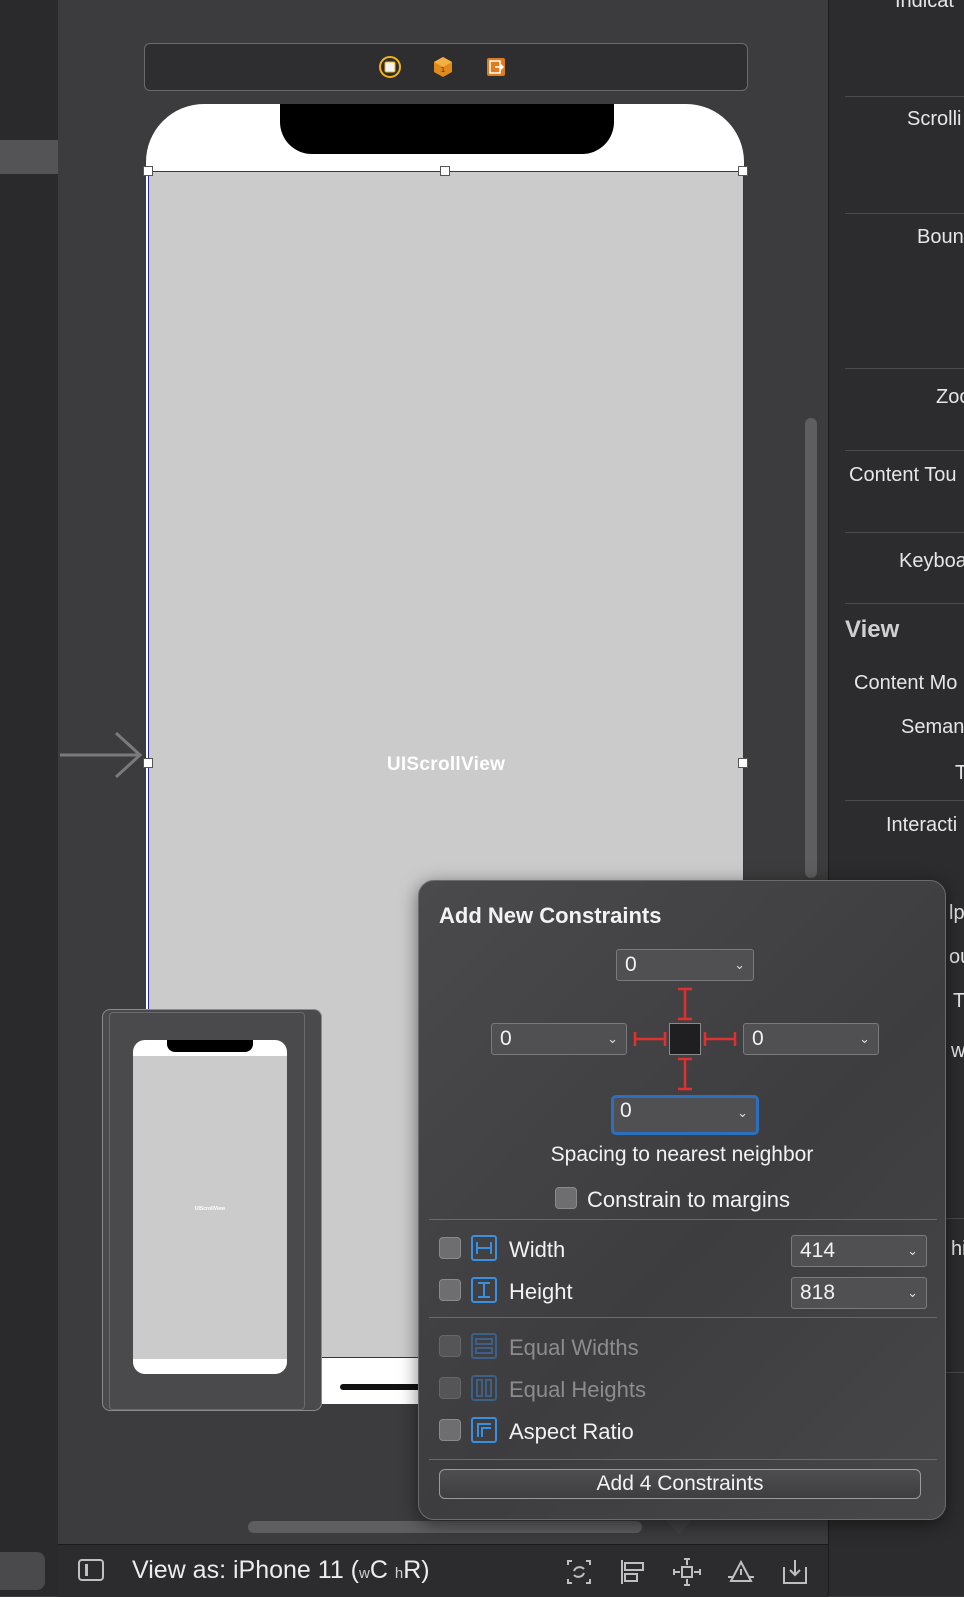 The width and height of the screenshot is (964, 1597). Describe the element at coordinates (484, 1430) in the screenshot. I see `aspect-ratio-icon` at that location.